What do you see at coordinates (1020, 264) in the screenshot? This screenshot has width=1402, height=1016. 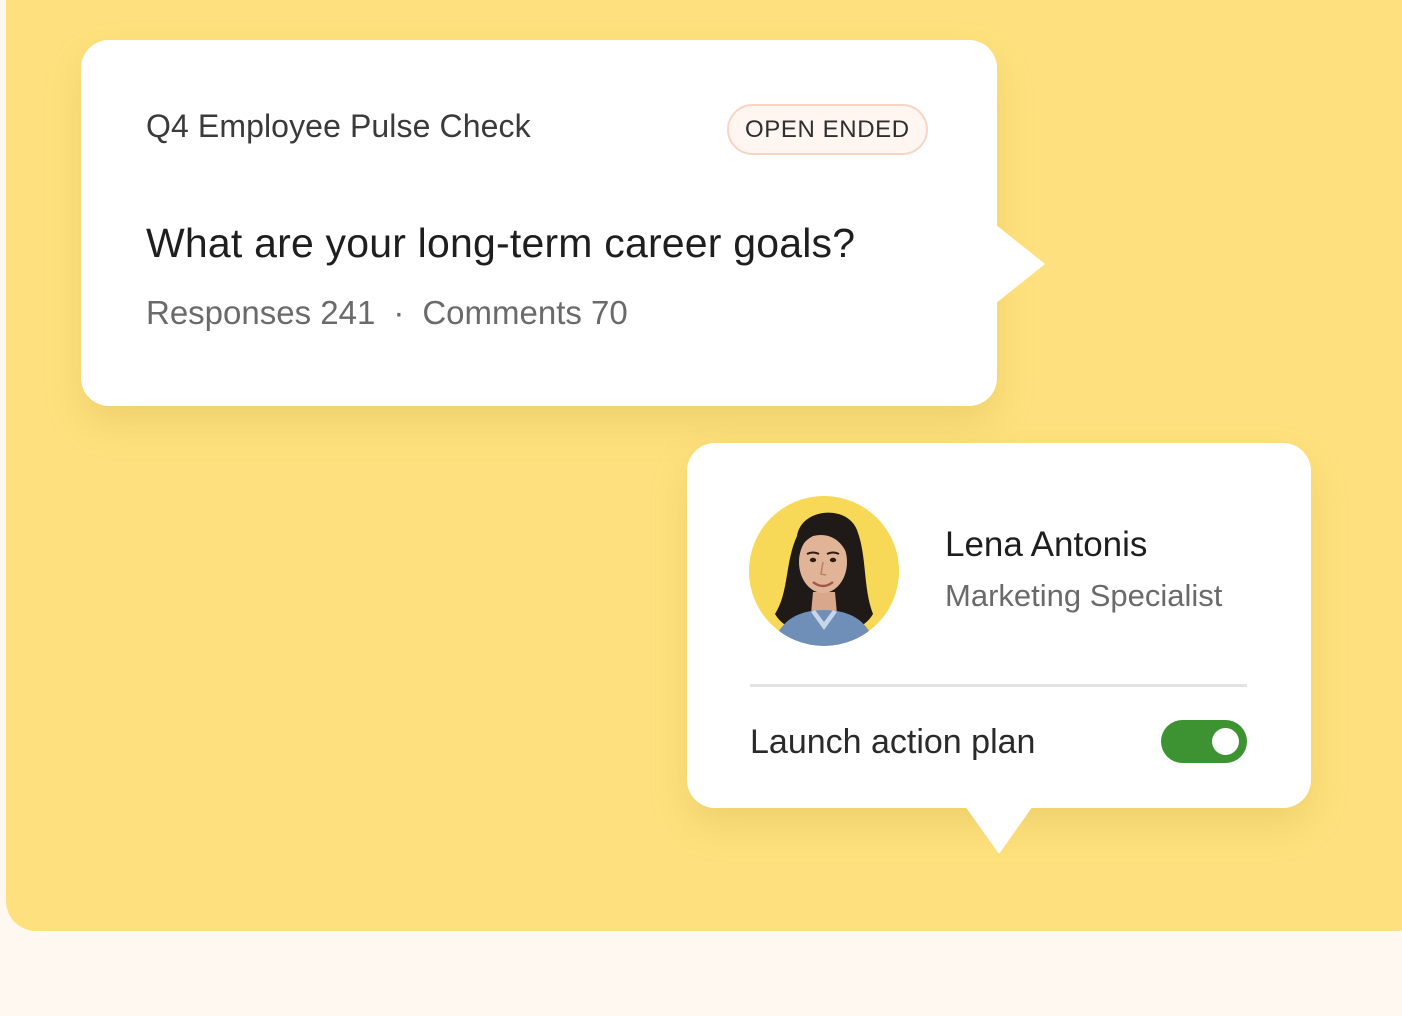 I see `survey-card-pointer` at bounding box center [1020, 264].